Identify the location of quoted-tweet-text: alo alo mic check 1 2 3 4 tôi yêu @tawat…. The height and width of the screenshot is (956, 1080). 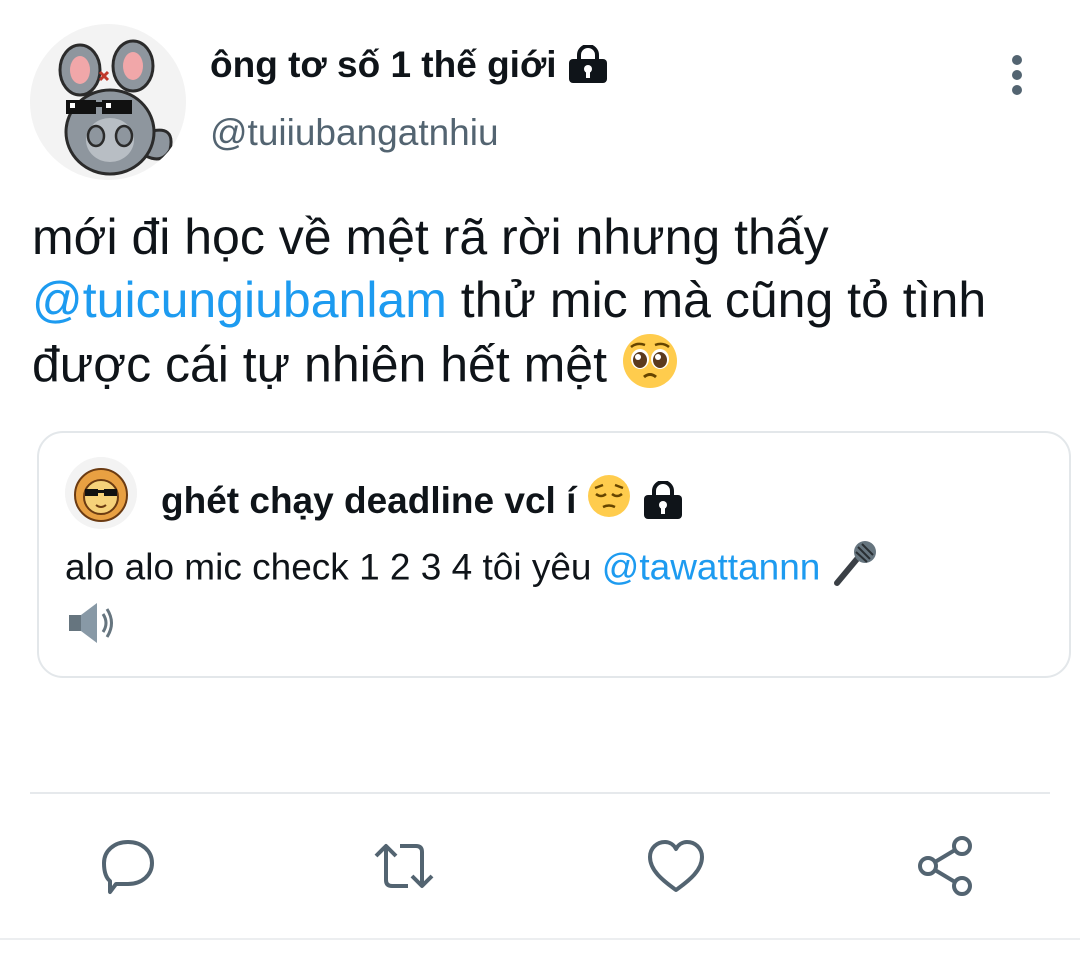
(555, 599).